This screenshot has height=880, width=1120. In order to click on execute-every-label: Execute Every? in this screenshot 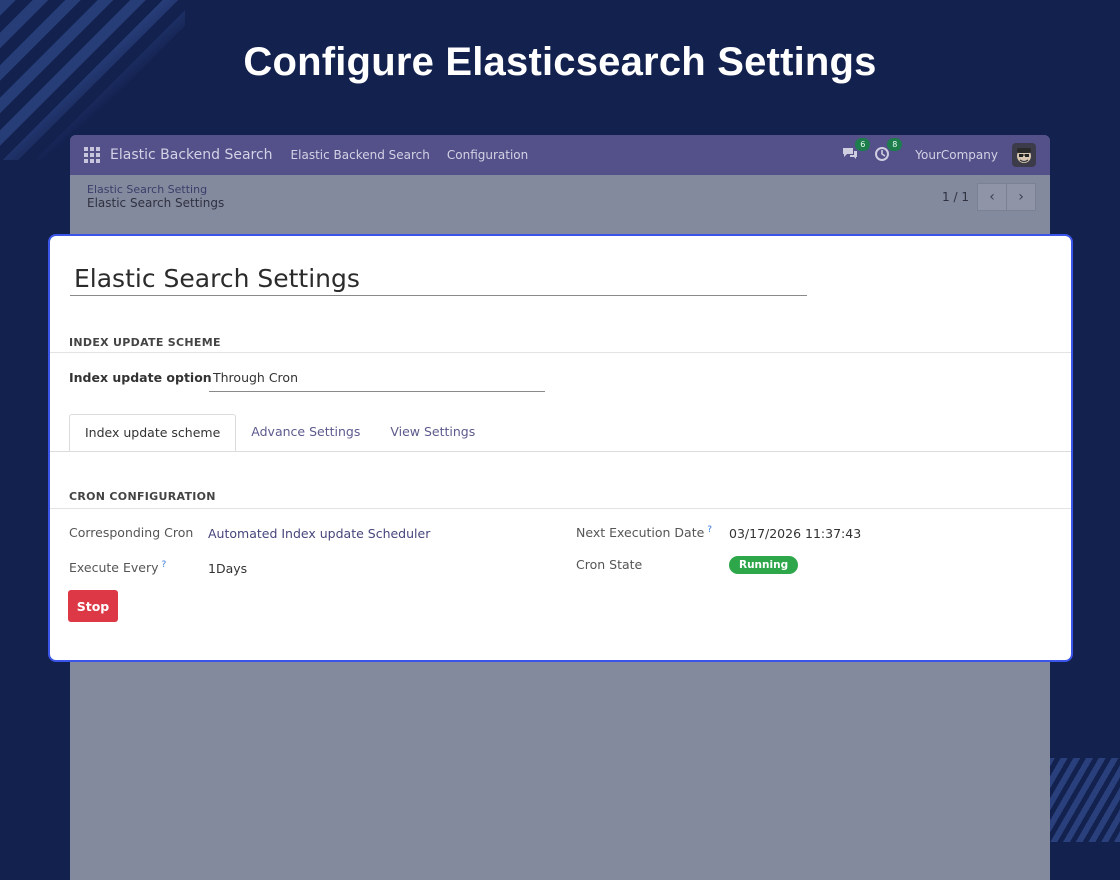, I will do `click(117, 567)`.